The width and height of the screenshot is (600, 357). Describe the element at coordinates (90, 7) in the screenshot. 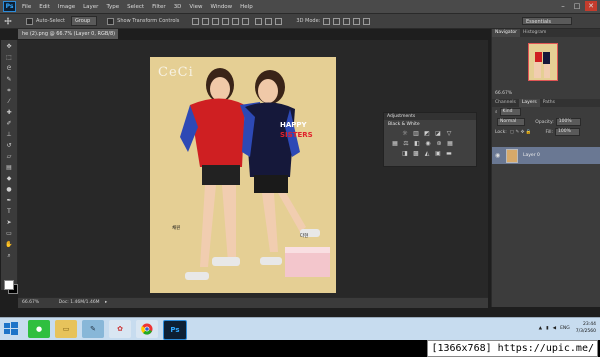

I see `menu-layer: Layer` at that location.